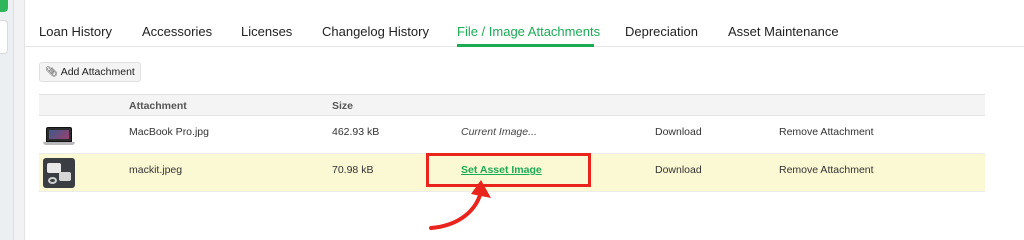  I want to click on tab-file-image-attachments: File / Image Attachments, so click(528, 31).